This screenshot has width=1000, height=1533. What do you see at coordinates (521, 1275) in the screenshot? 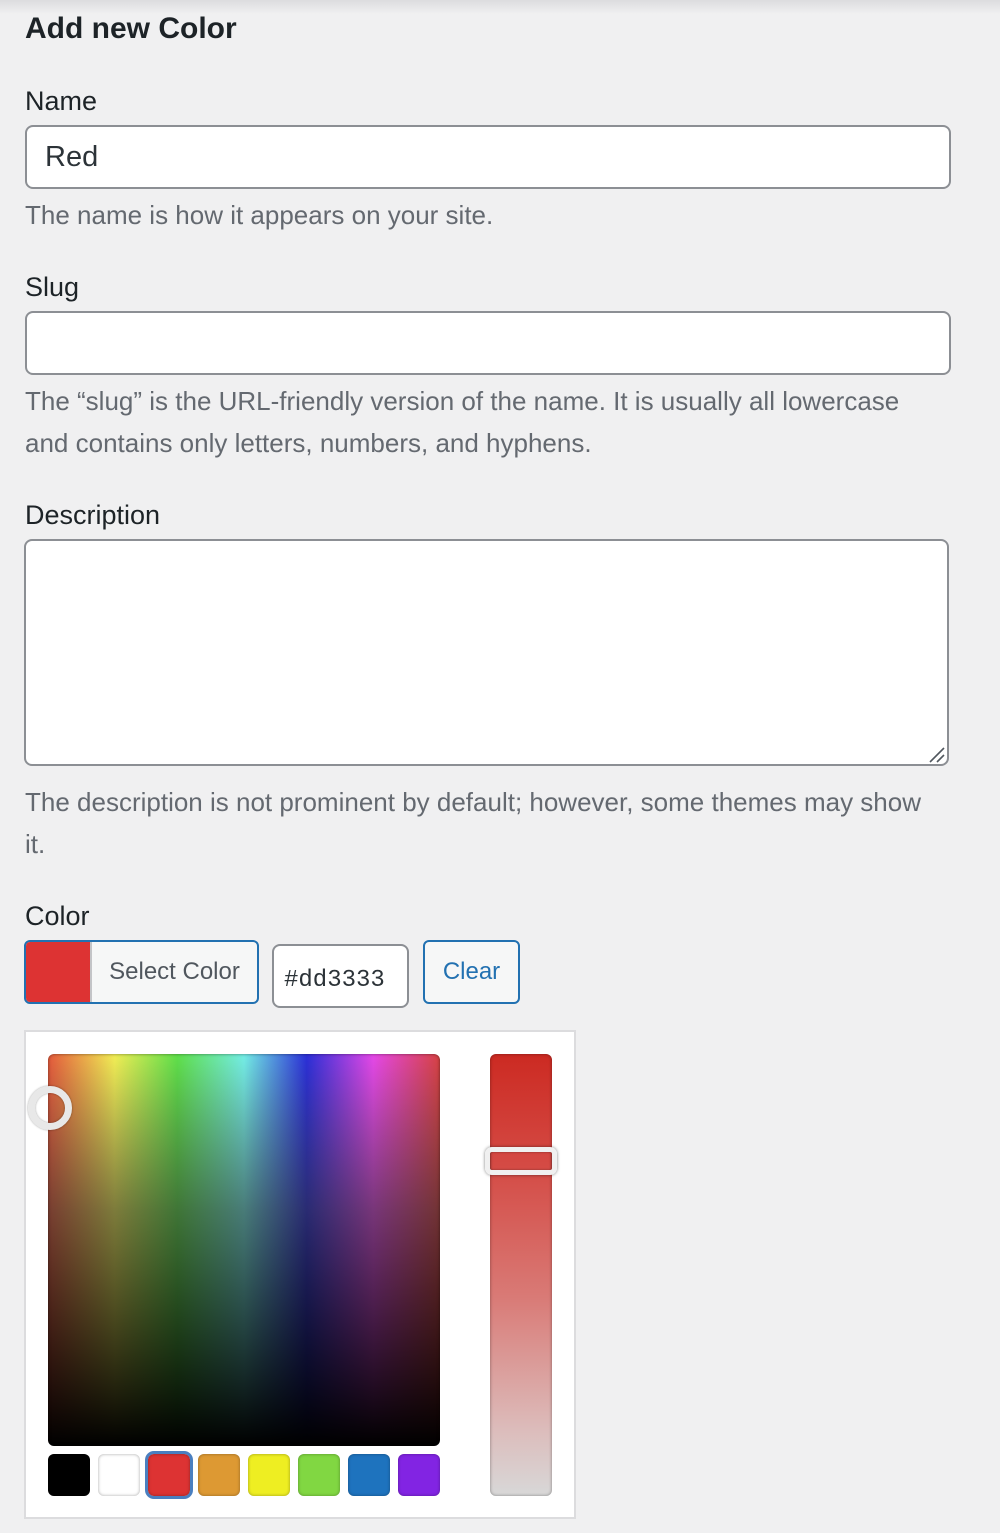
I see `hue-slider` at bounding box center [521, 1275].